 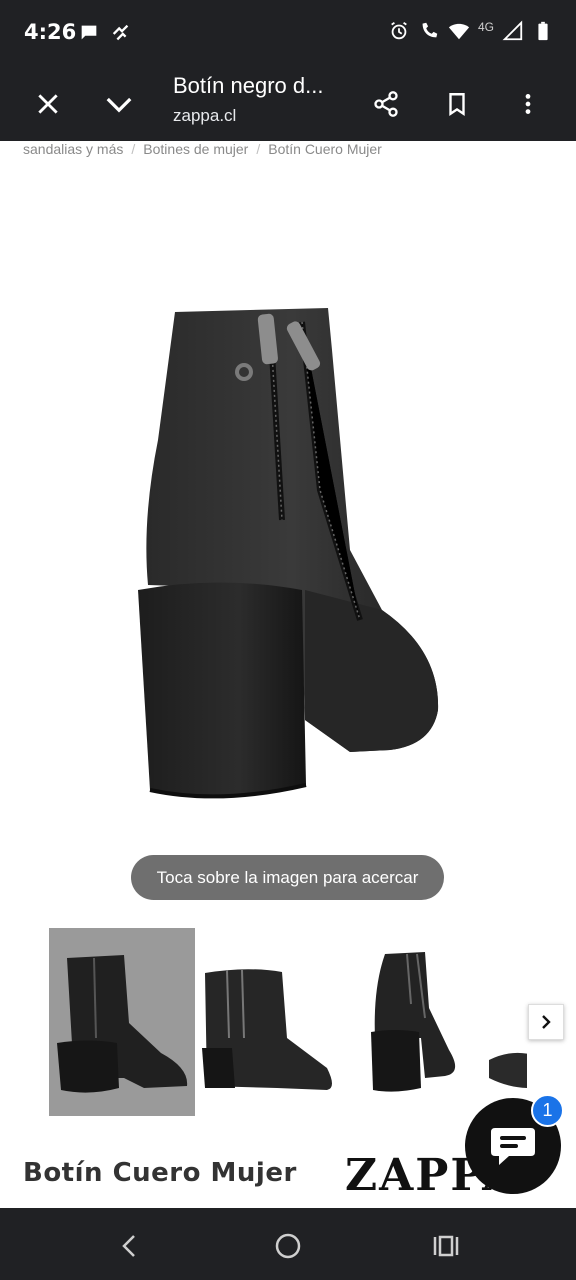 I want to click on custom-tab-toolbar: Botín negro d... zappa.cl, so click(x=288, y=103).